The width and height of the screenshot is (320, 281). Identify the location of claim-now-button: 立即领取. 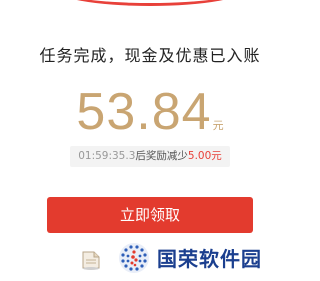
(150, 215).